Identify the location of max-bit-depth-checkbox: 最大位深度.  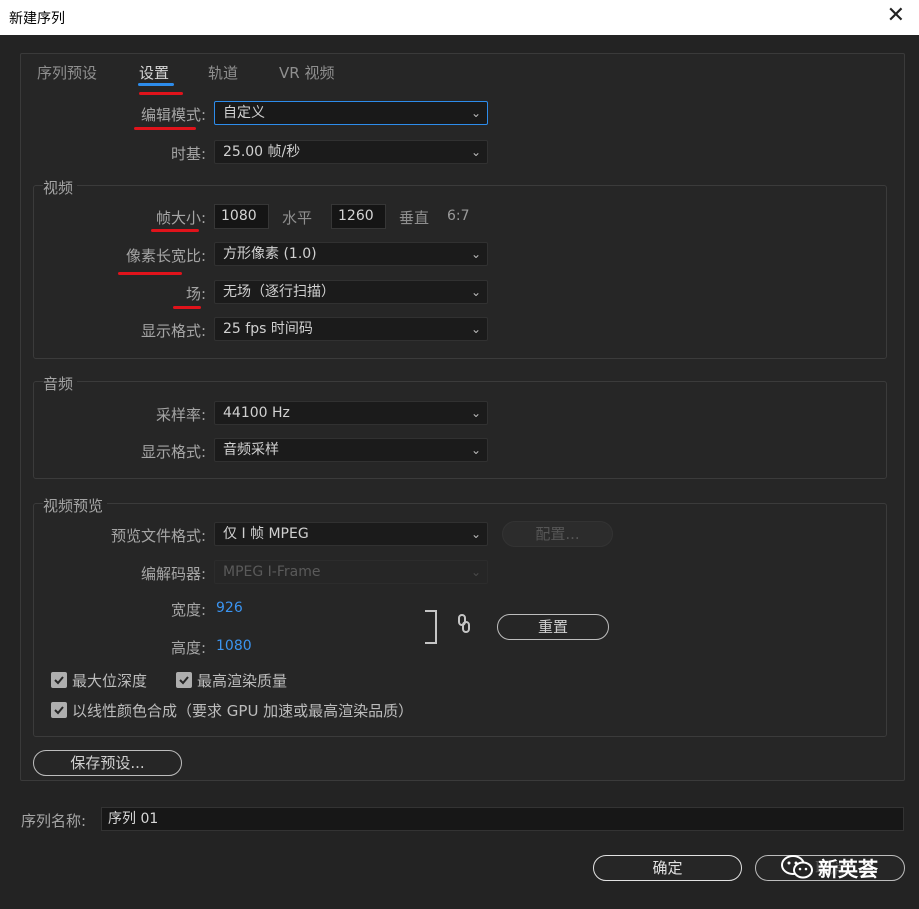
(99, 680).